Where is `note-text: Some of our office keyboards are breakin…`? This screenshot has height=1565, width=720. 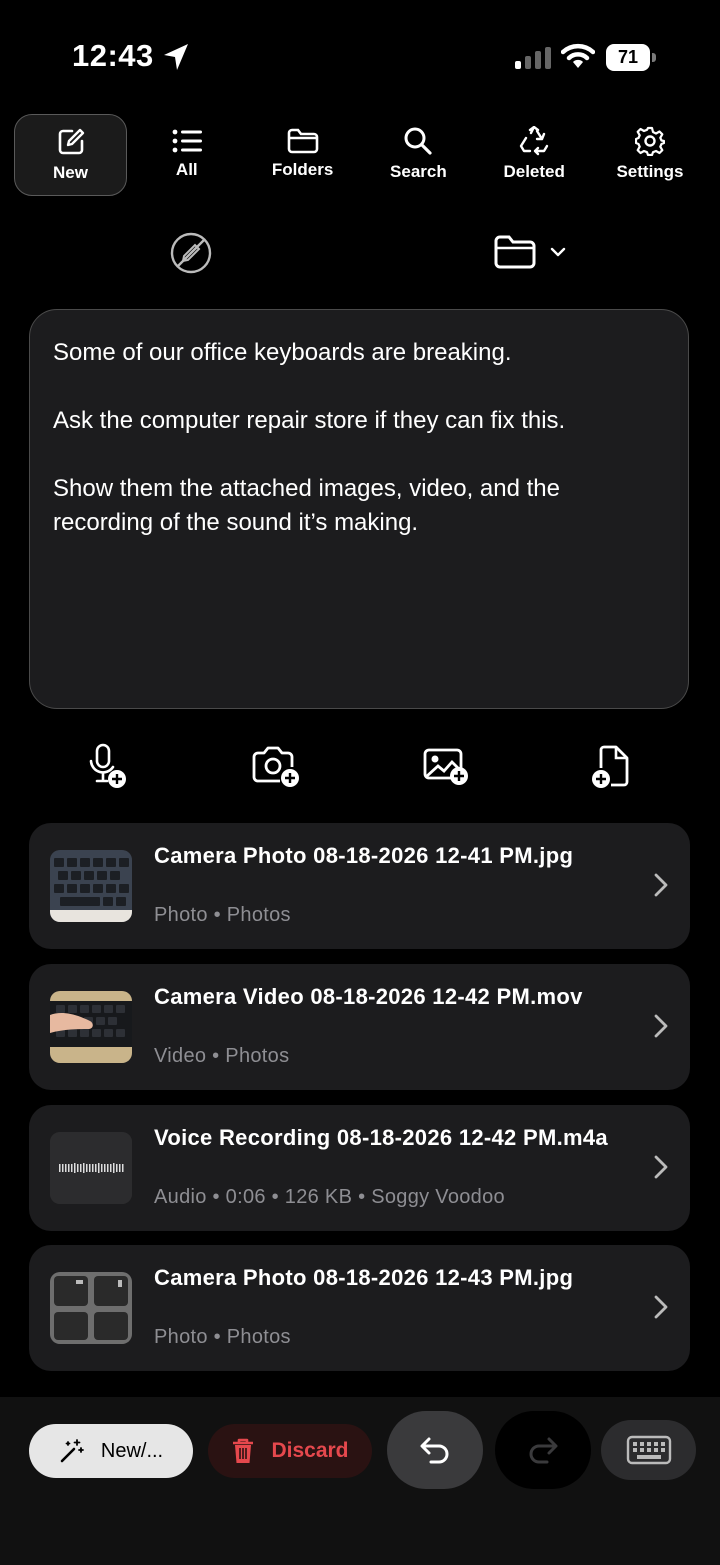 note-text: Some of our office keyboards are breakin… is located at coordinates (359, 438).